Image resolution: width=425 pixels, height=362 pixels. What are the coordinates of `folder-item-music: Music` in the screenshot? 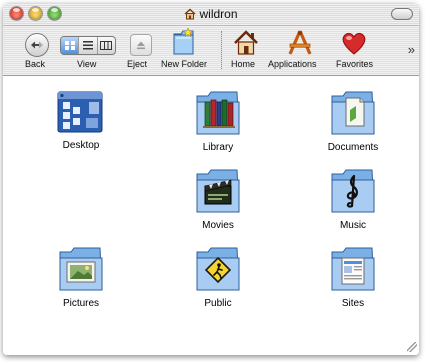 It's located at (353, 198).